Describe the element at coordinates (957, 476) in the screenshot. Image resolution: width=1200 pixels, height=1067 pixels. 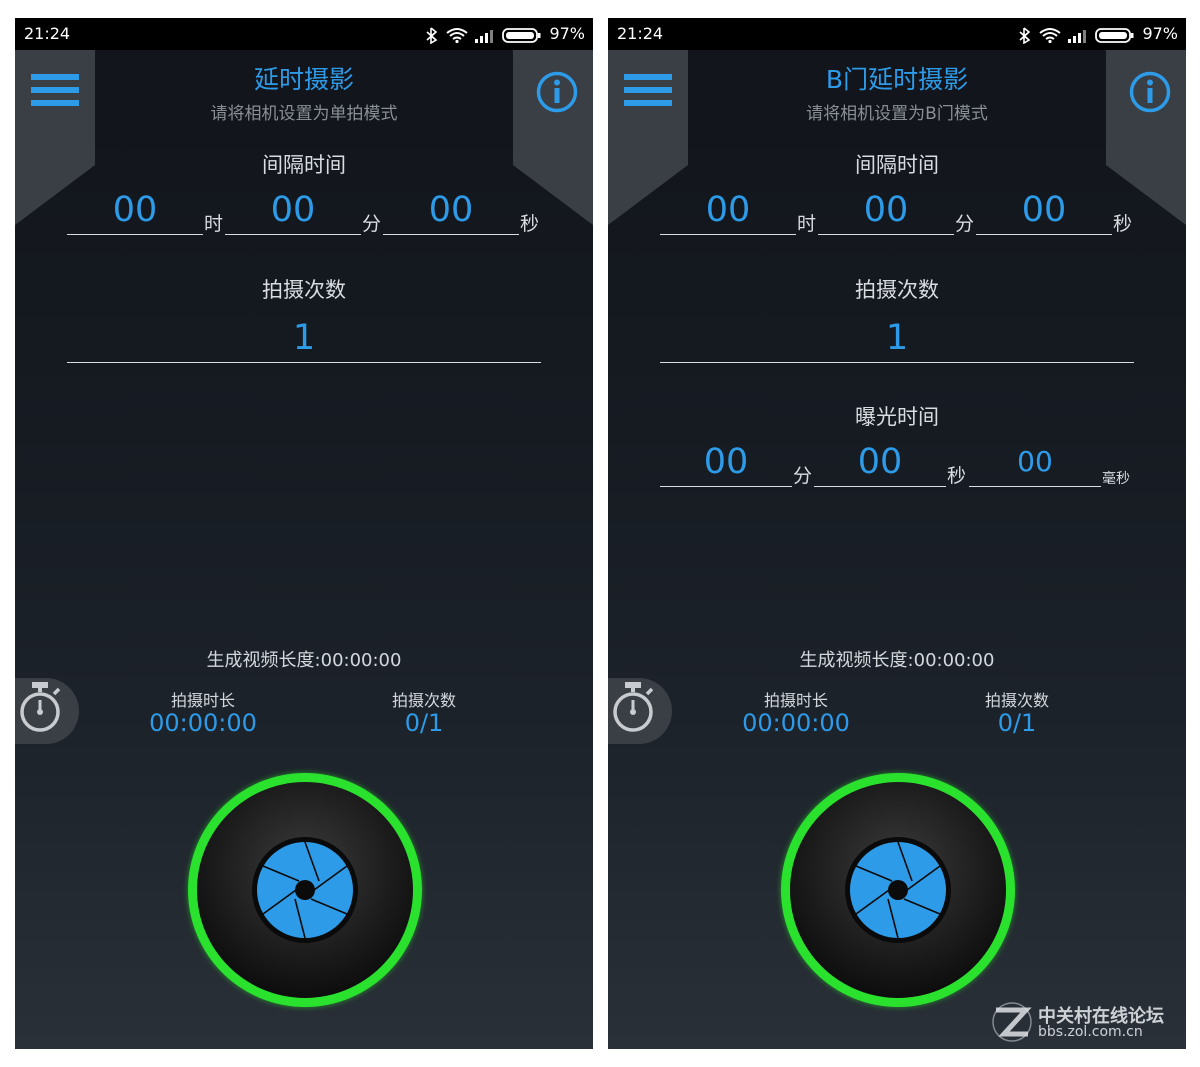
I see `exposure-seconds-unit: 秒` at that location.